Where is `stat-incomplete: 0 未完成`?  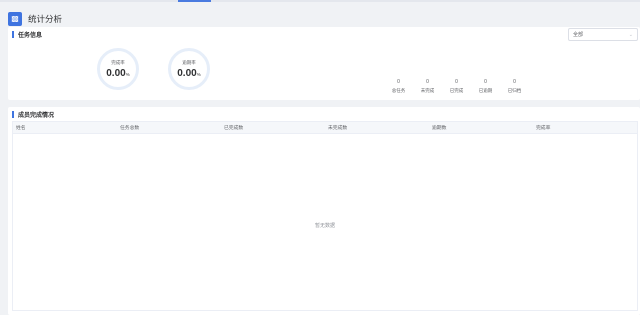
stat-incomplete: 0 未完成 is located at coordinates (427, 86).